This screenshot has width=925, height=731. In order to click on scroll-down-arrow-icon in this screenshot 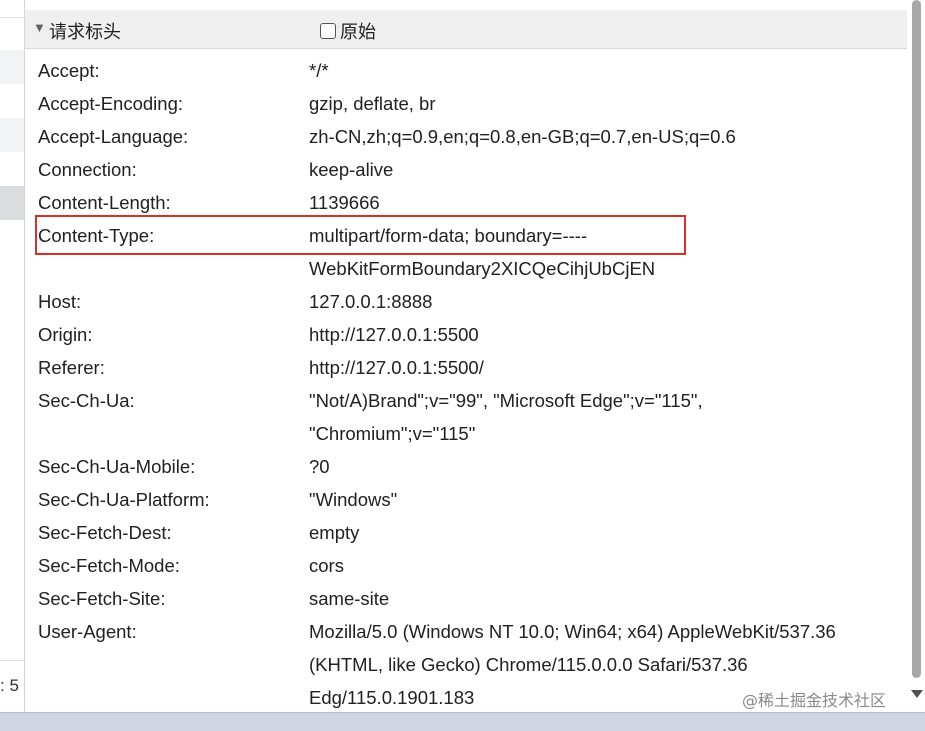, I will do `click(917, 694)`.